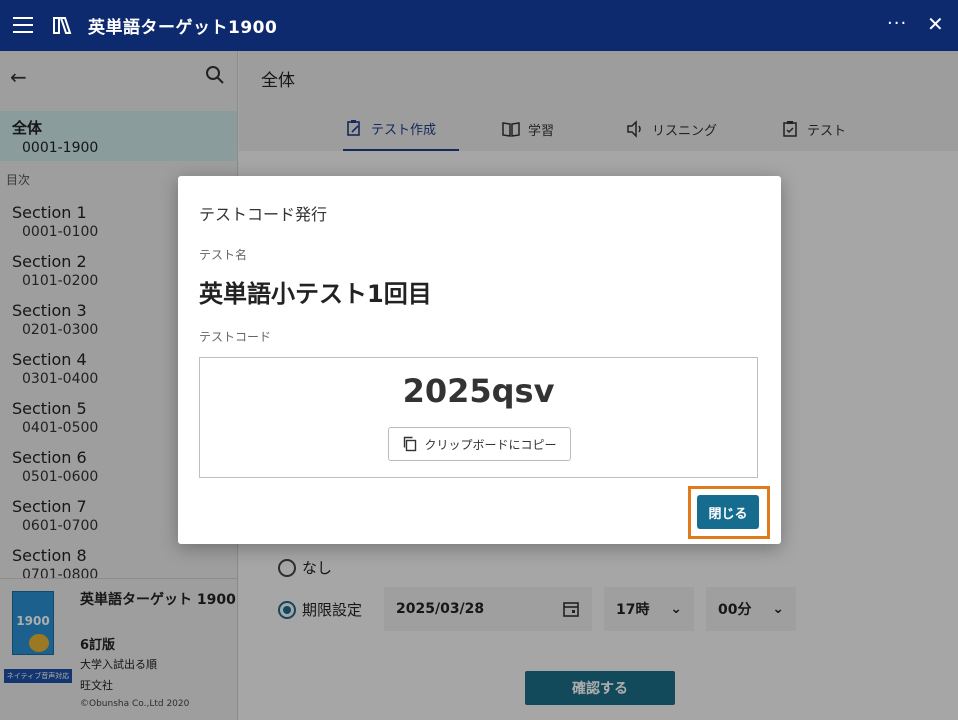 This screenshot has height=720, width=958. What do you see at coordinates (479, 25) in the screenshot?
I see `title-bar: 英単語ターゲット1900 ··· ✕` at bounding box center [479, 25].